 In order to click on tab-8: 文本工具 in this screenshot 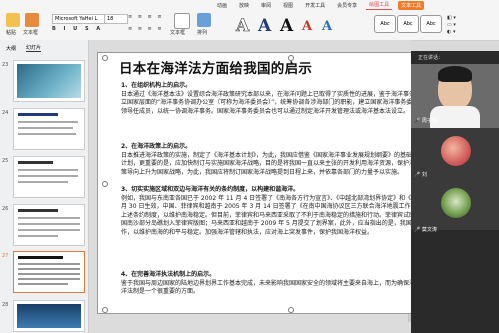, I will do `click(411, 5)`.